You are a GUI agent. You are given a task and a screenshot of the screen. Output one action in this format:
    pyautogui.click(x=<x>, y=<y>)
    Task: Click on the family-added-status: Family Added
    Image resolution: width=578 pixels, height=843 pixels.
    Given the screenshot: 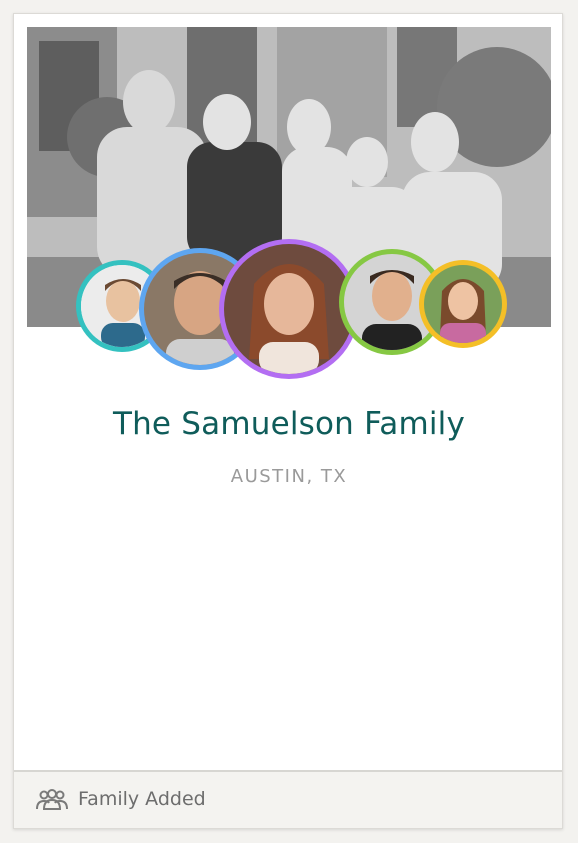 What is the action you would take?
    pyautogui.click(x=142, y=799)
    